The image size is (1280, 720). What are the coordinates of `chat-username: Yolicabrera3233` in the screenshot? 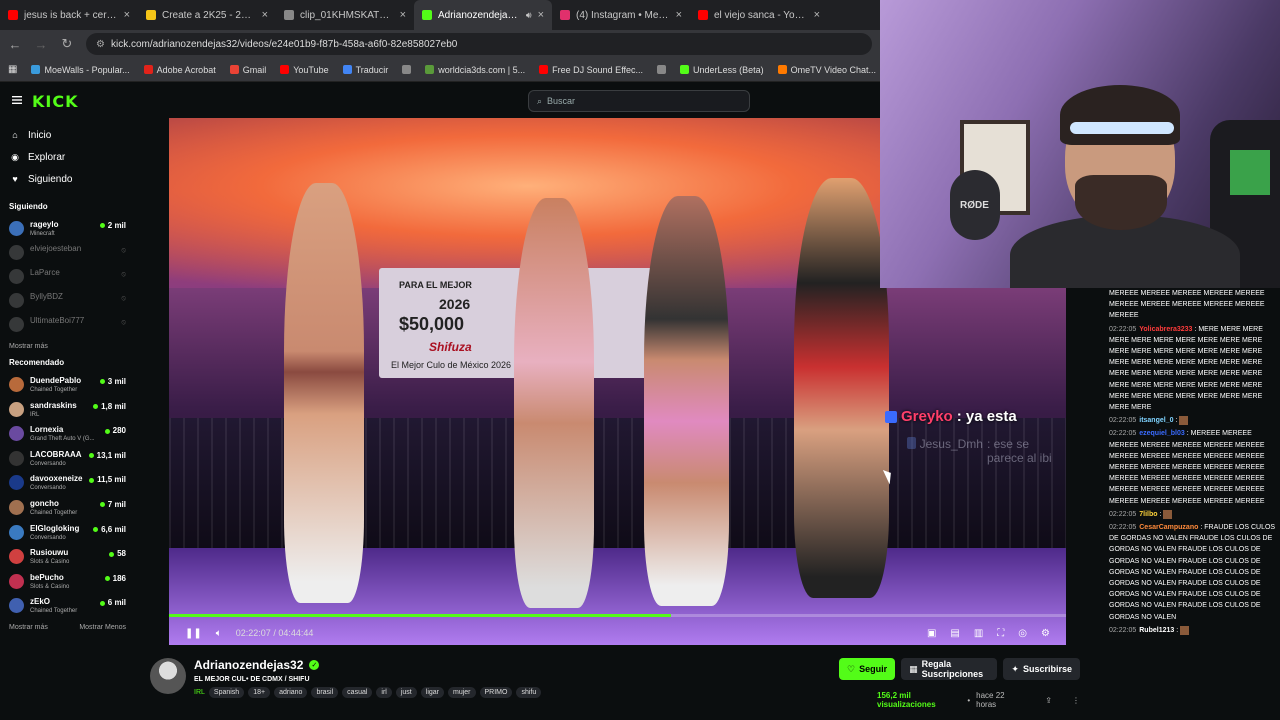 It's located at (1165, 329).